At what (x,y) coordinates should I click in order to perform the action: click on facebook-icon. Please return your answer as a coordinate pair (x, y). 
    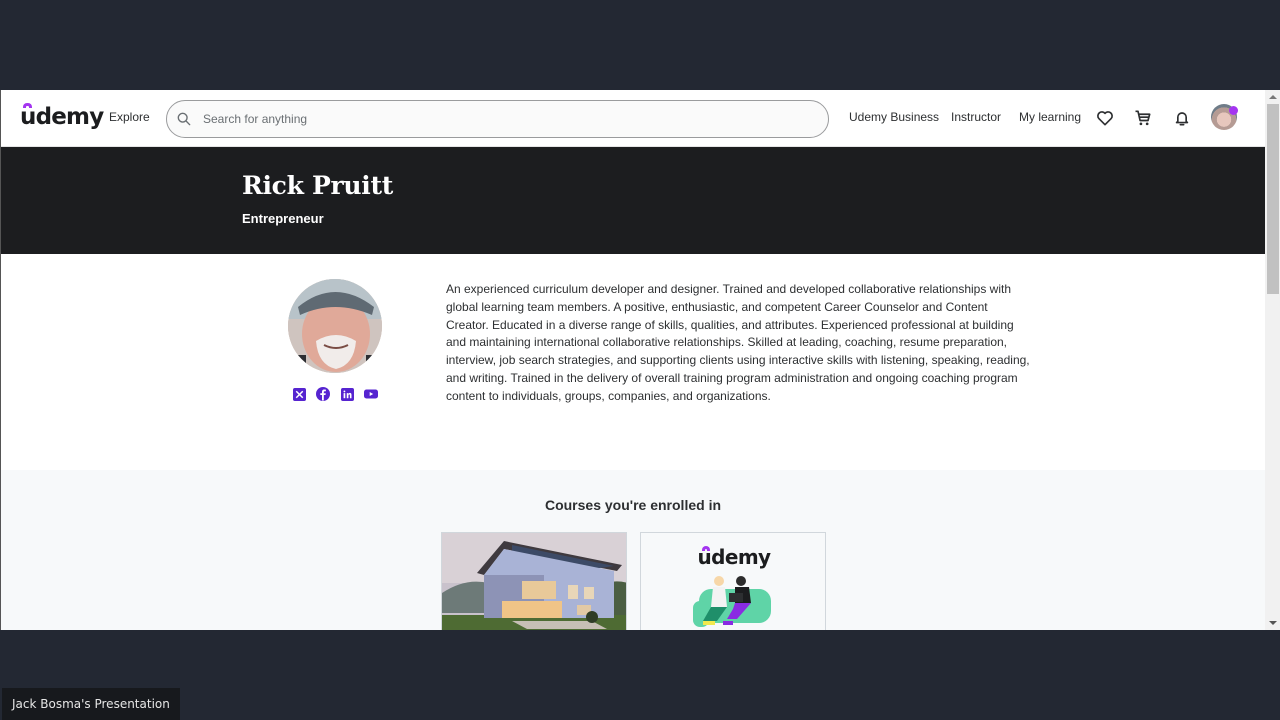
    Looking at the image, I should click on (323, 394).